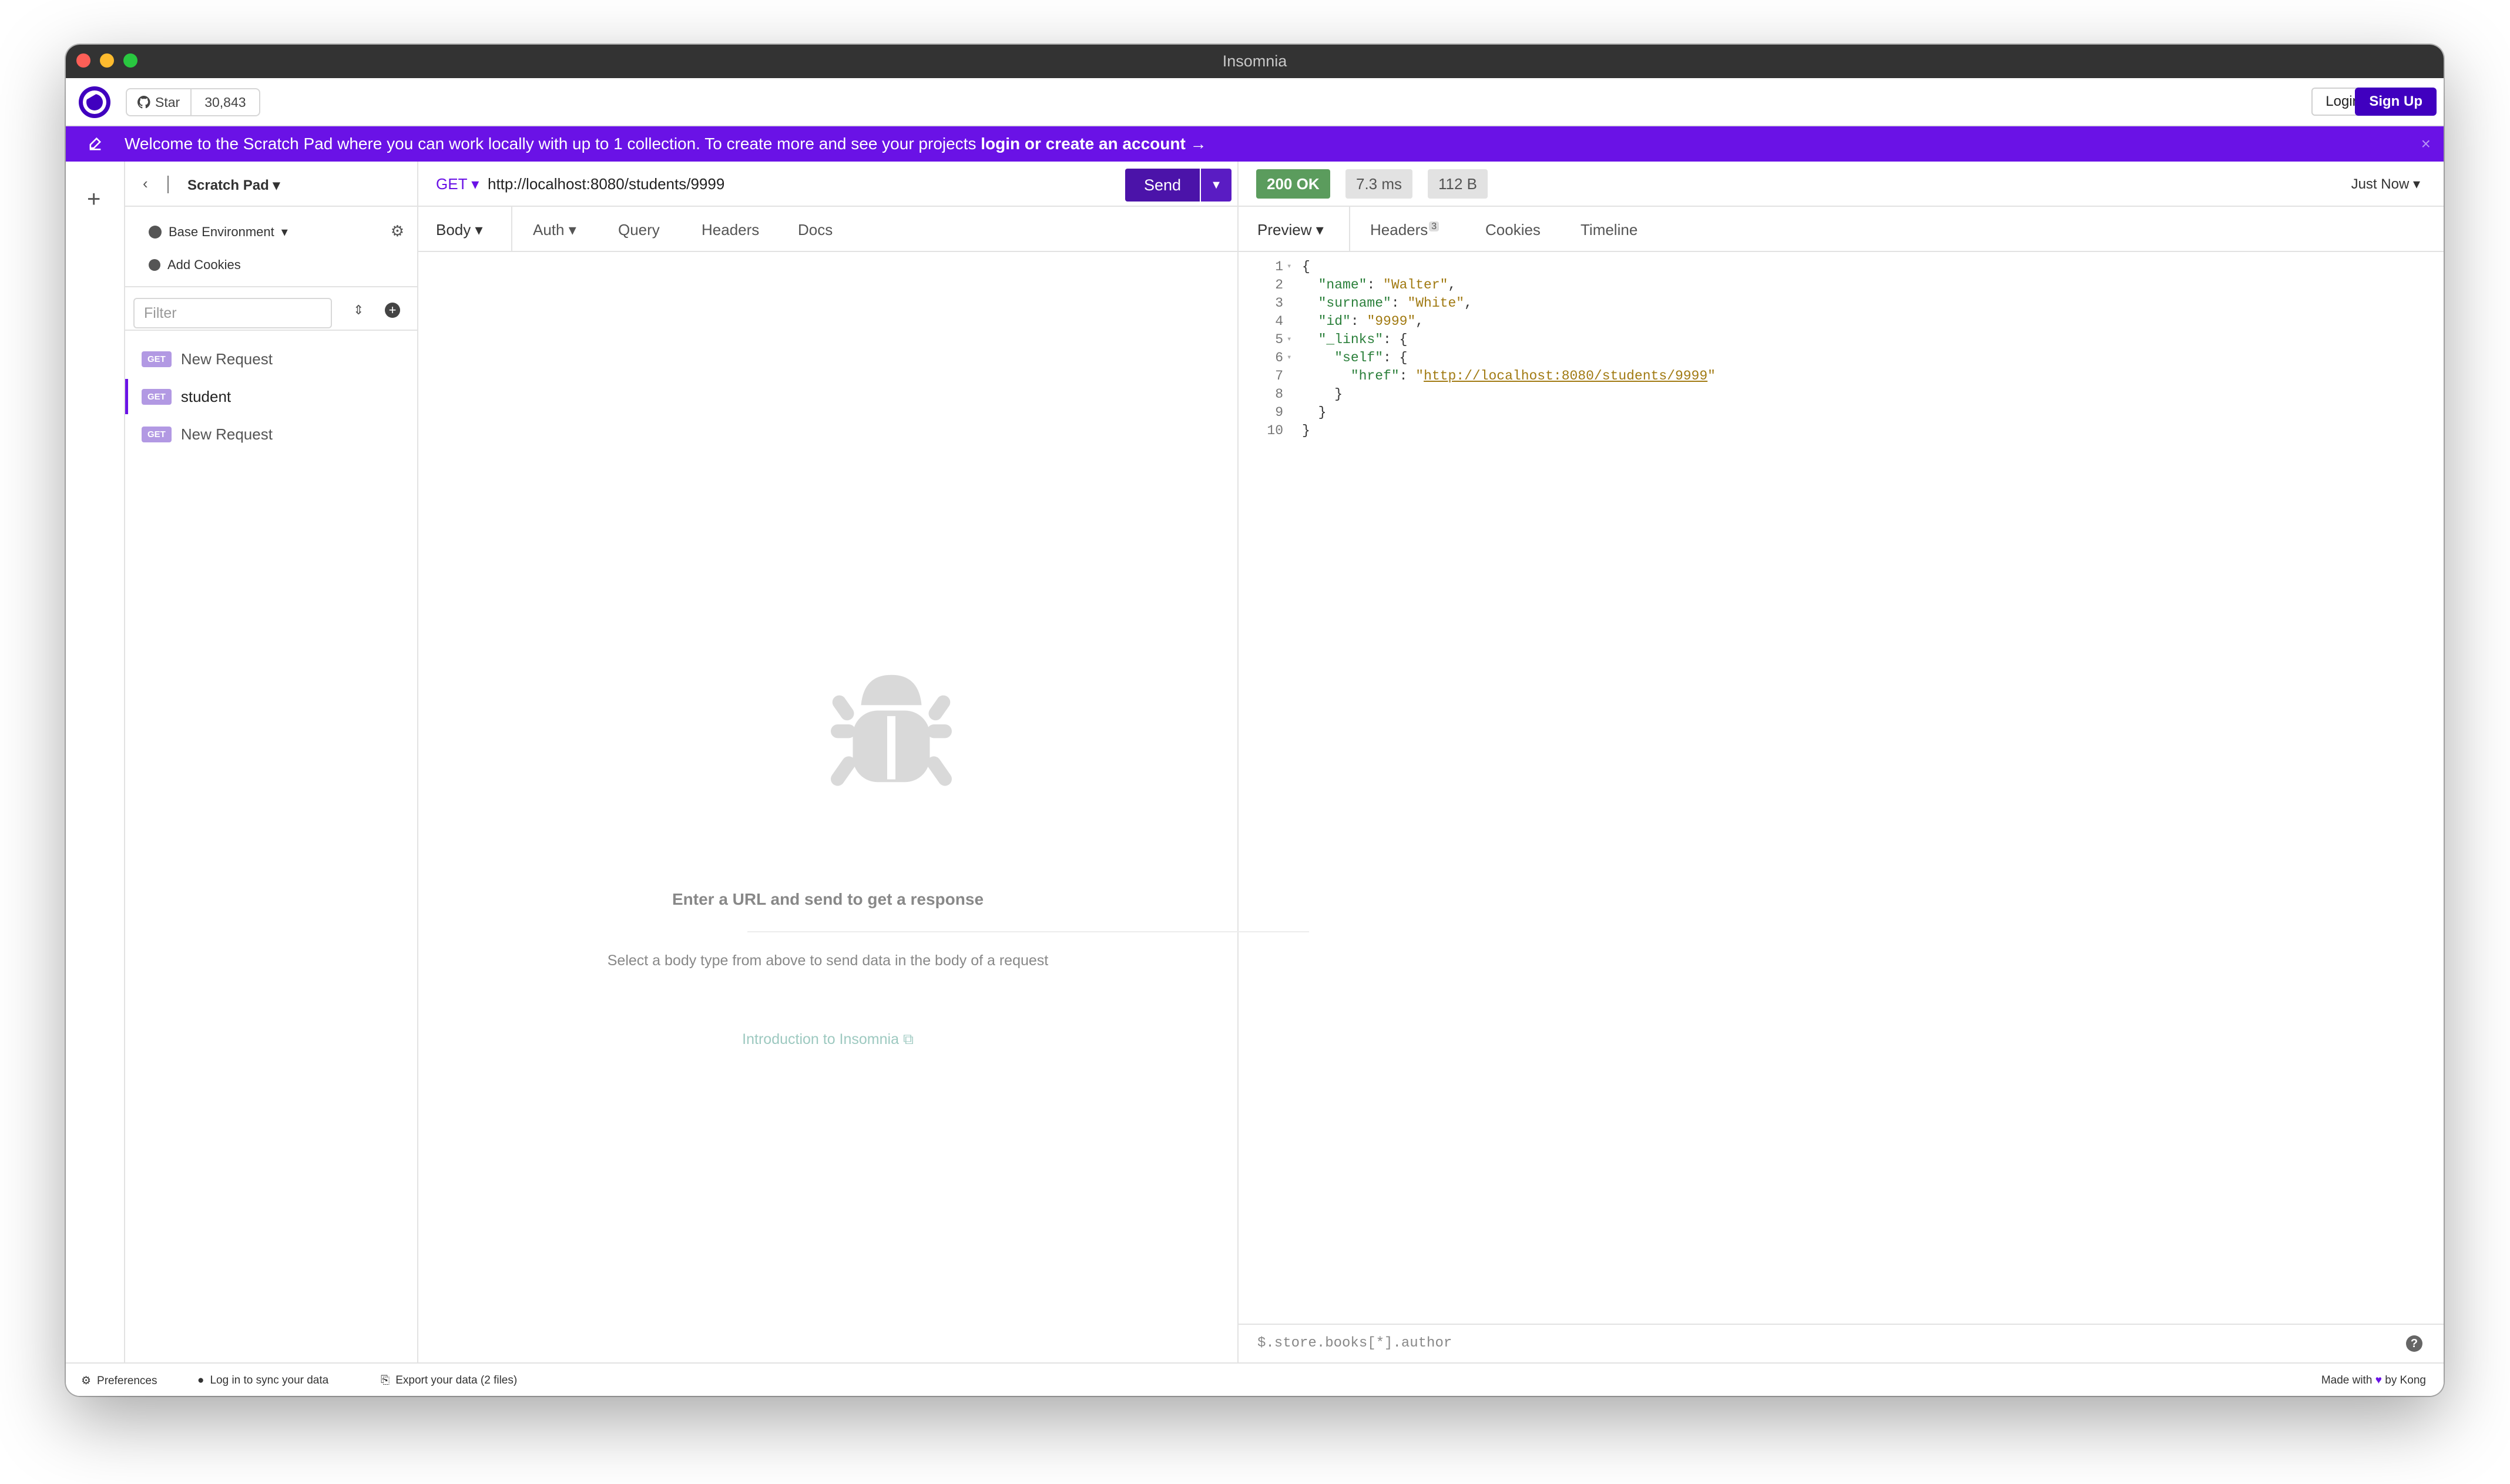 The height and width of the screenshot is (1484, 2510). What do you see at coordinates (816, 230) in the screenshot?
I see `tab-docs: Docs` at bounding box center [816, 230].